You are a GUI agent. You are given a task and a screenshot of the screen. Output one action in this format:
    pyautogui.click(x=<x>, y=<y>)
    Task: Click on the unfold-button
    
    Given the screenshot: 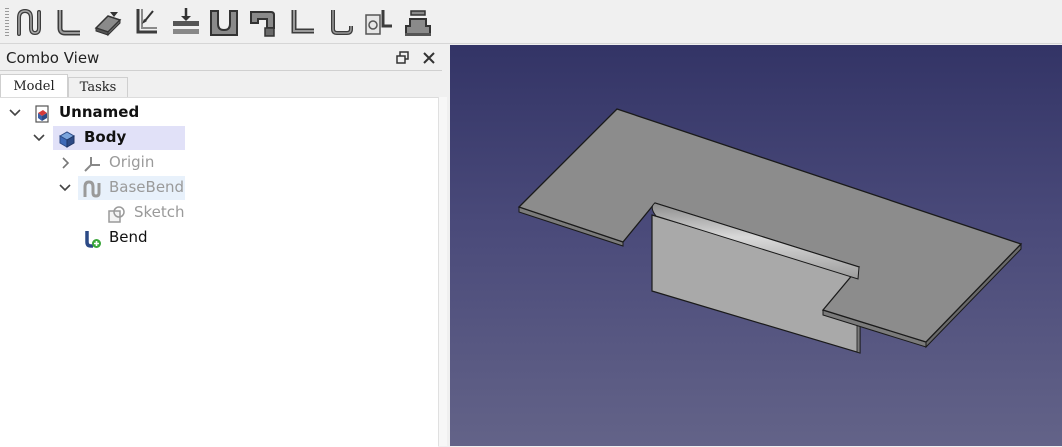 What is the action you would take?
    pyautogui.click(x=379, y=22)
    